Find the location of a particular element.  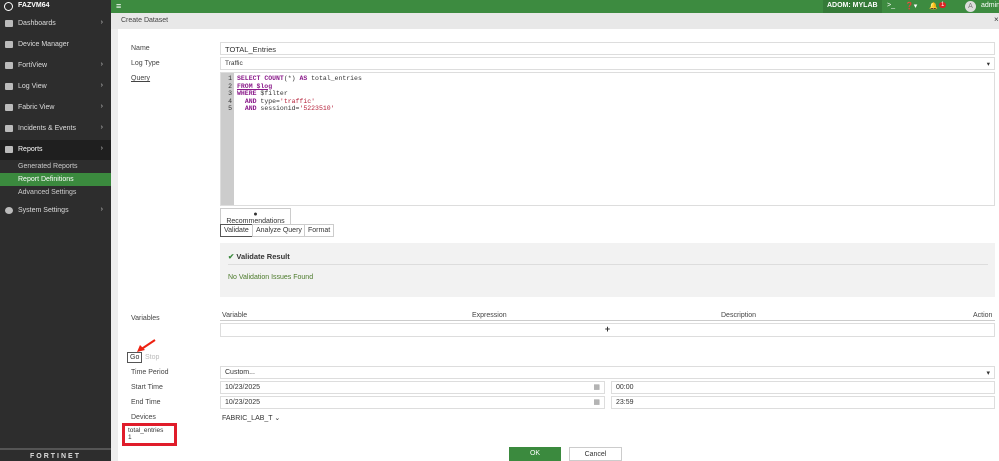

nav-label: System Settings is located at coordinates (43, 210).